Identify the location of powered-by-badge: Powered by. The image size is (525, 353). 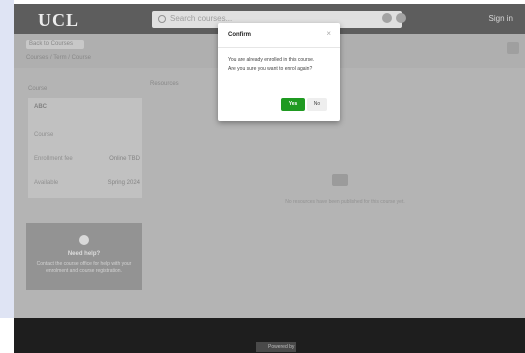
(276, 347).